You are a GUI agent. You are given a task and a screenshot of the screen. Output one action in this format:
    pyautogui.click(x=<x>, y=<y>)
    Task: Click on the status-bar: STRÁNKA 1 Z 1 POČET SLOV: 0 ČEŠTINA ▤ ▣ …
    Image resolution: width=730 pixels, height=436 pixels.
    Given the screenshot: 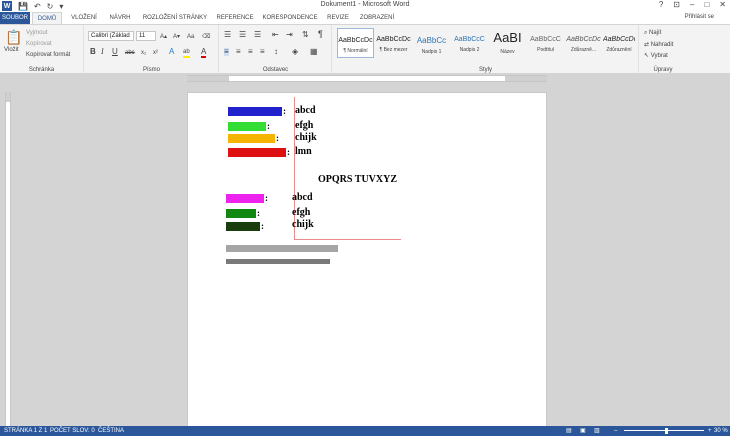 What is the action you would take?
    pyautogui.click(x=365, y=431)
    